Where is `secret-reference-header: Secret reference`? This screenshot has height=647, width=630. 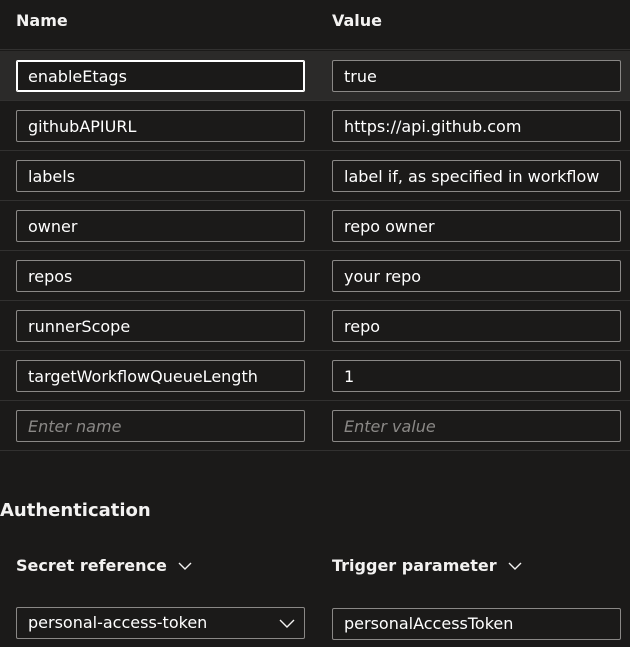
secret-reference-header: Secret reference is located at coordinates (104, 565).